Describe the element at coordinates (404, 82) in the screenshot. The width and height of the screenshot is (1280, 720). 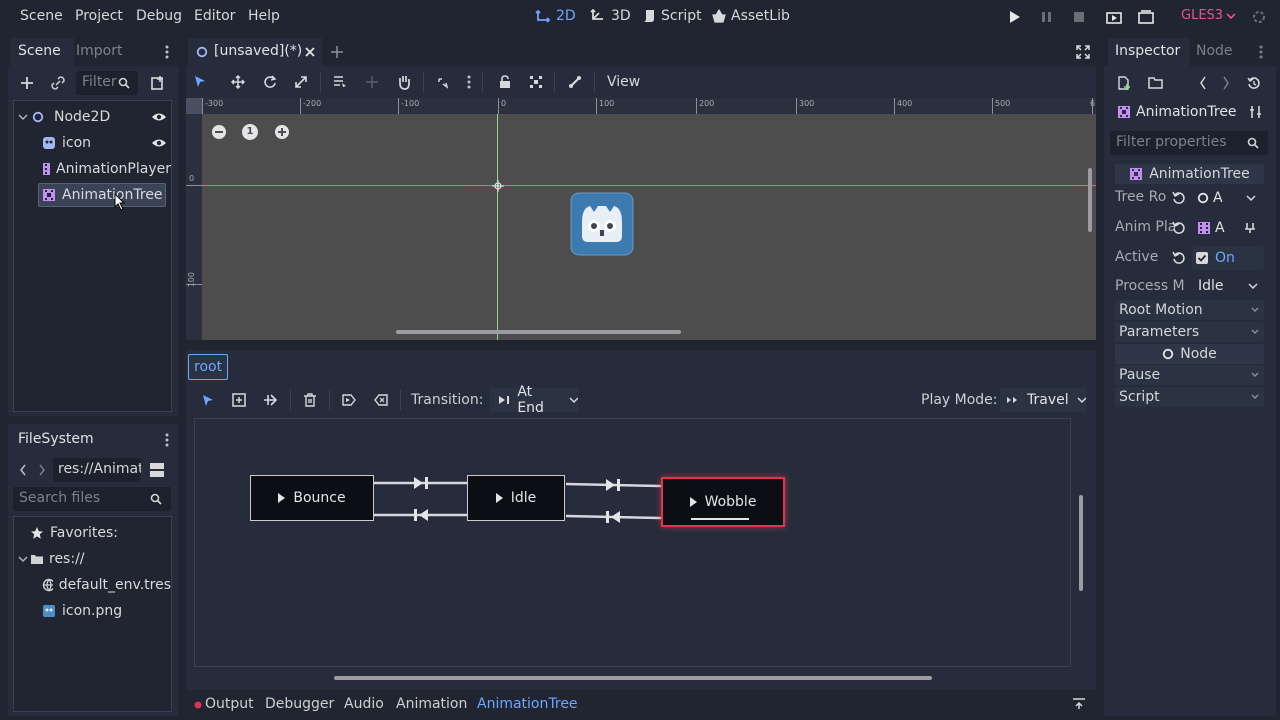
I see `pan-tool-icon` at that location.